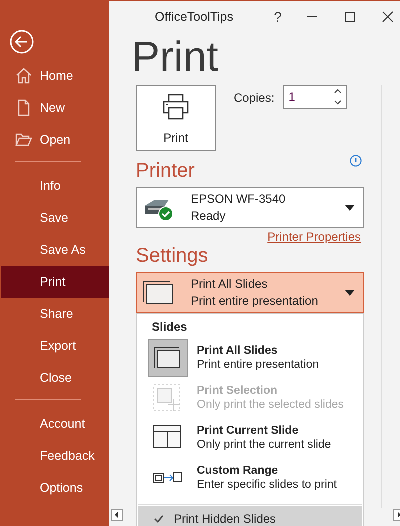  What do you see at coordinates (209, 216) in the screenshot?
I see `printer-status: Ready` at bounding box center [209, 216].